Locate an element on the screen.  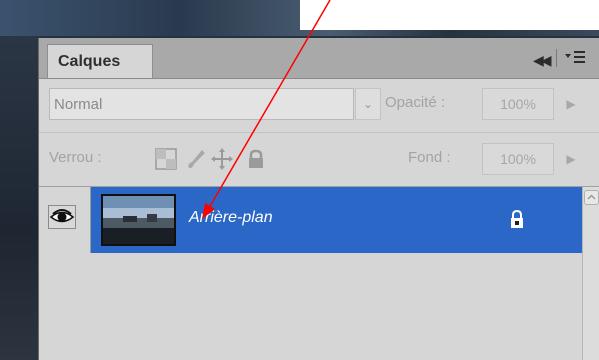
eye-icon is located at coordinates (62, 217).